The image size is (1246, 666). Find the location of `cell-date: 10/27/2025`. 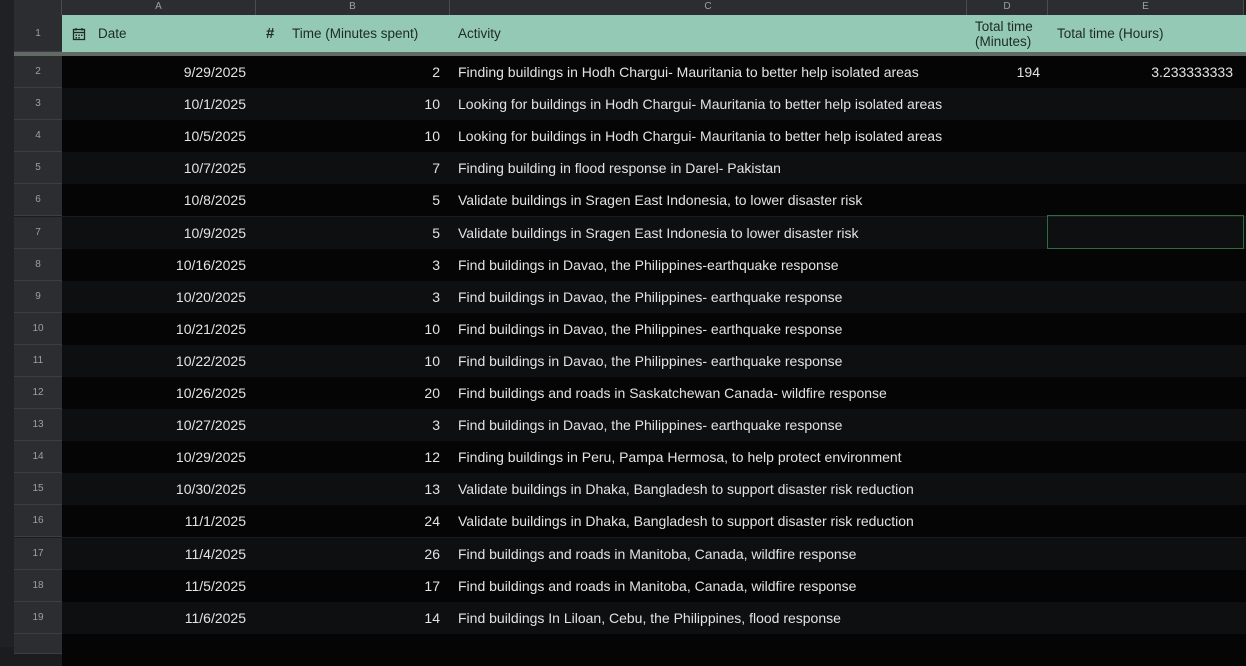

cell-date: 10/27/2025 is located at coordinates (154, 425).